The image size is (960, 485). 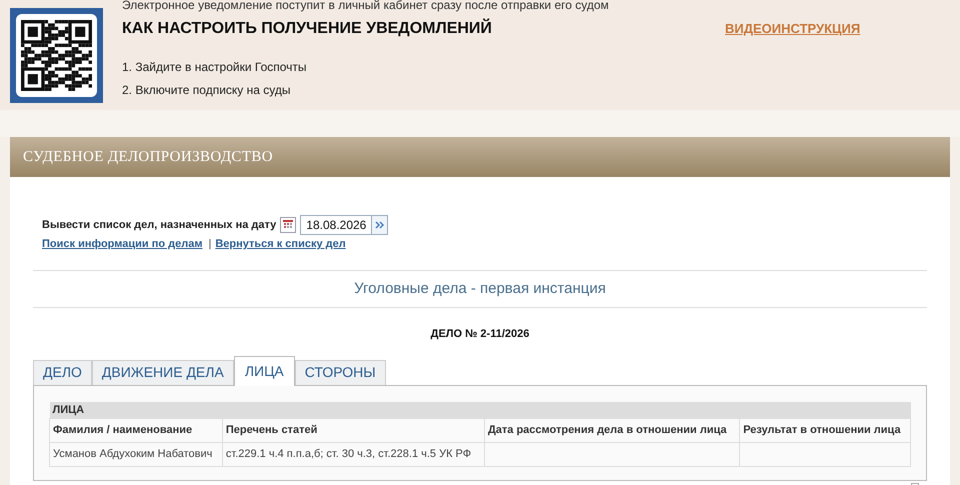 I want to click on case-search-link: Поиск информации по делам, so click(x=122, y=244).